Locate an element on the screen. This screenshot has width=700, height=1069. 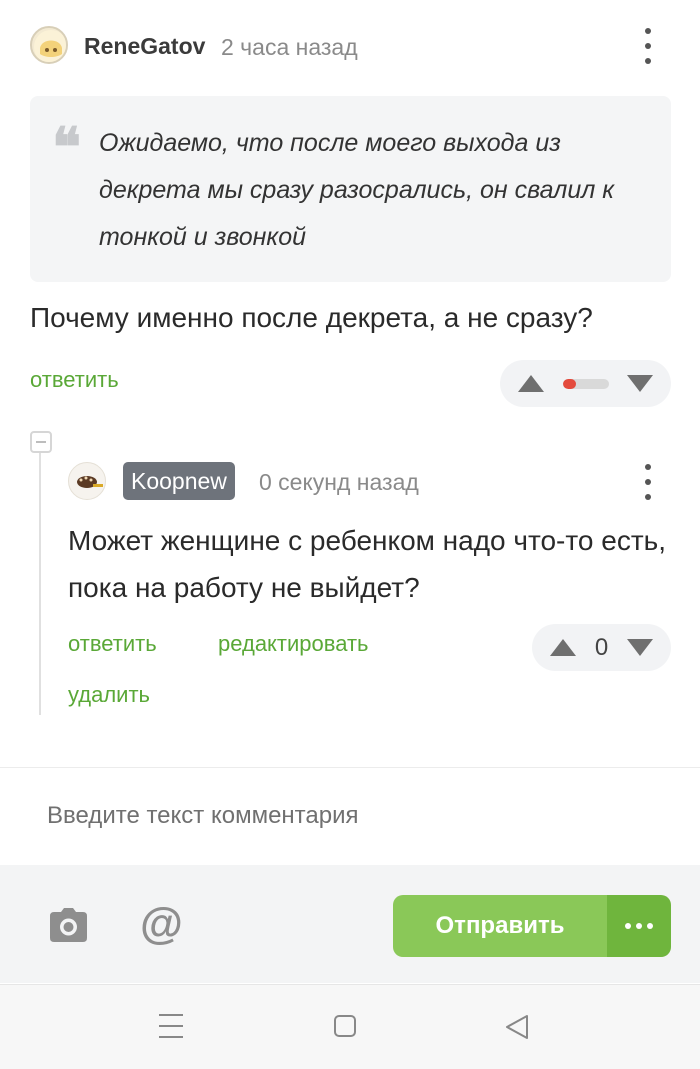
menu-icon is located at coordinates (171, 1026).